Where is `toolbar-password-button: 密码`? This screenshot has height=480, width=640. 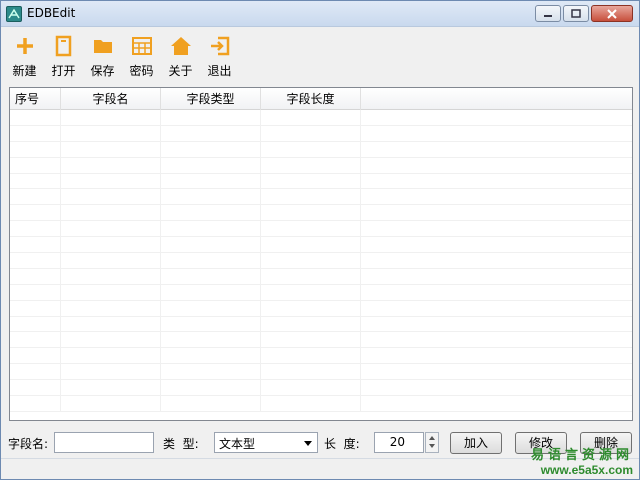 toolbar-password-button: 密码 is located at coordinates (141, 54).